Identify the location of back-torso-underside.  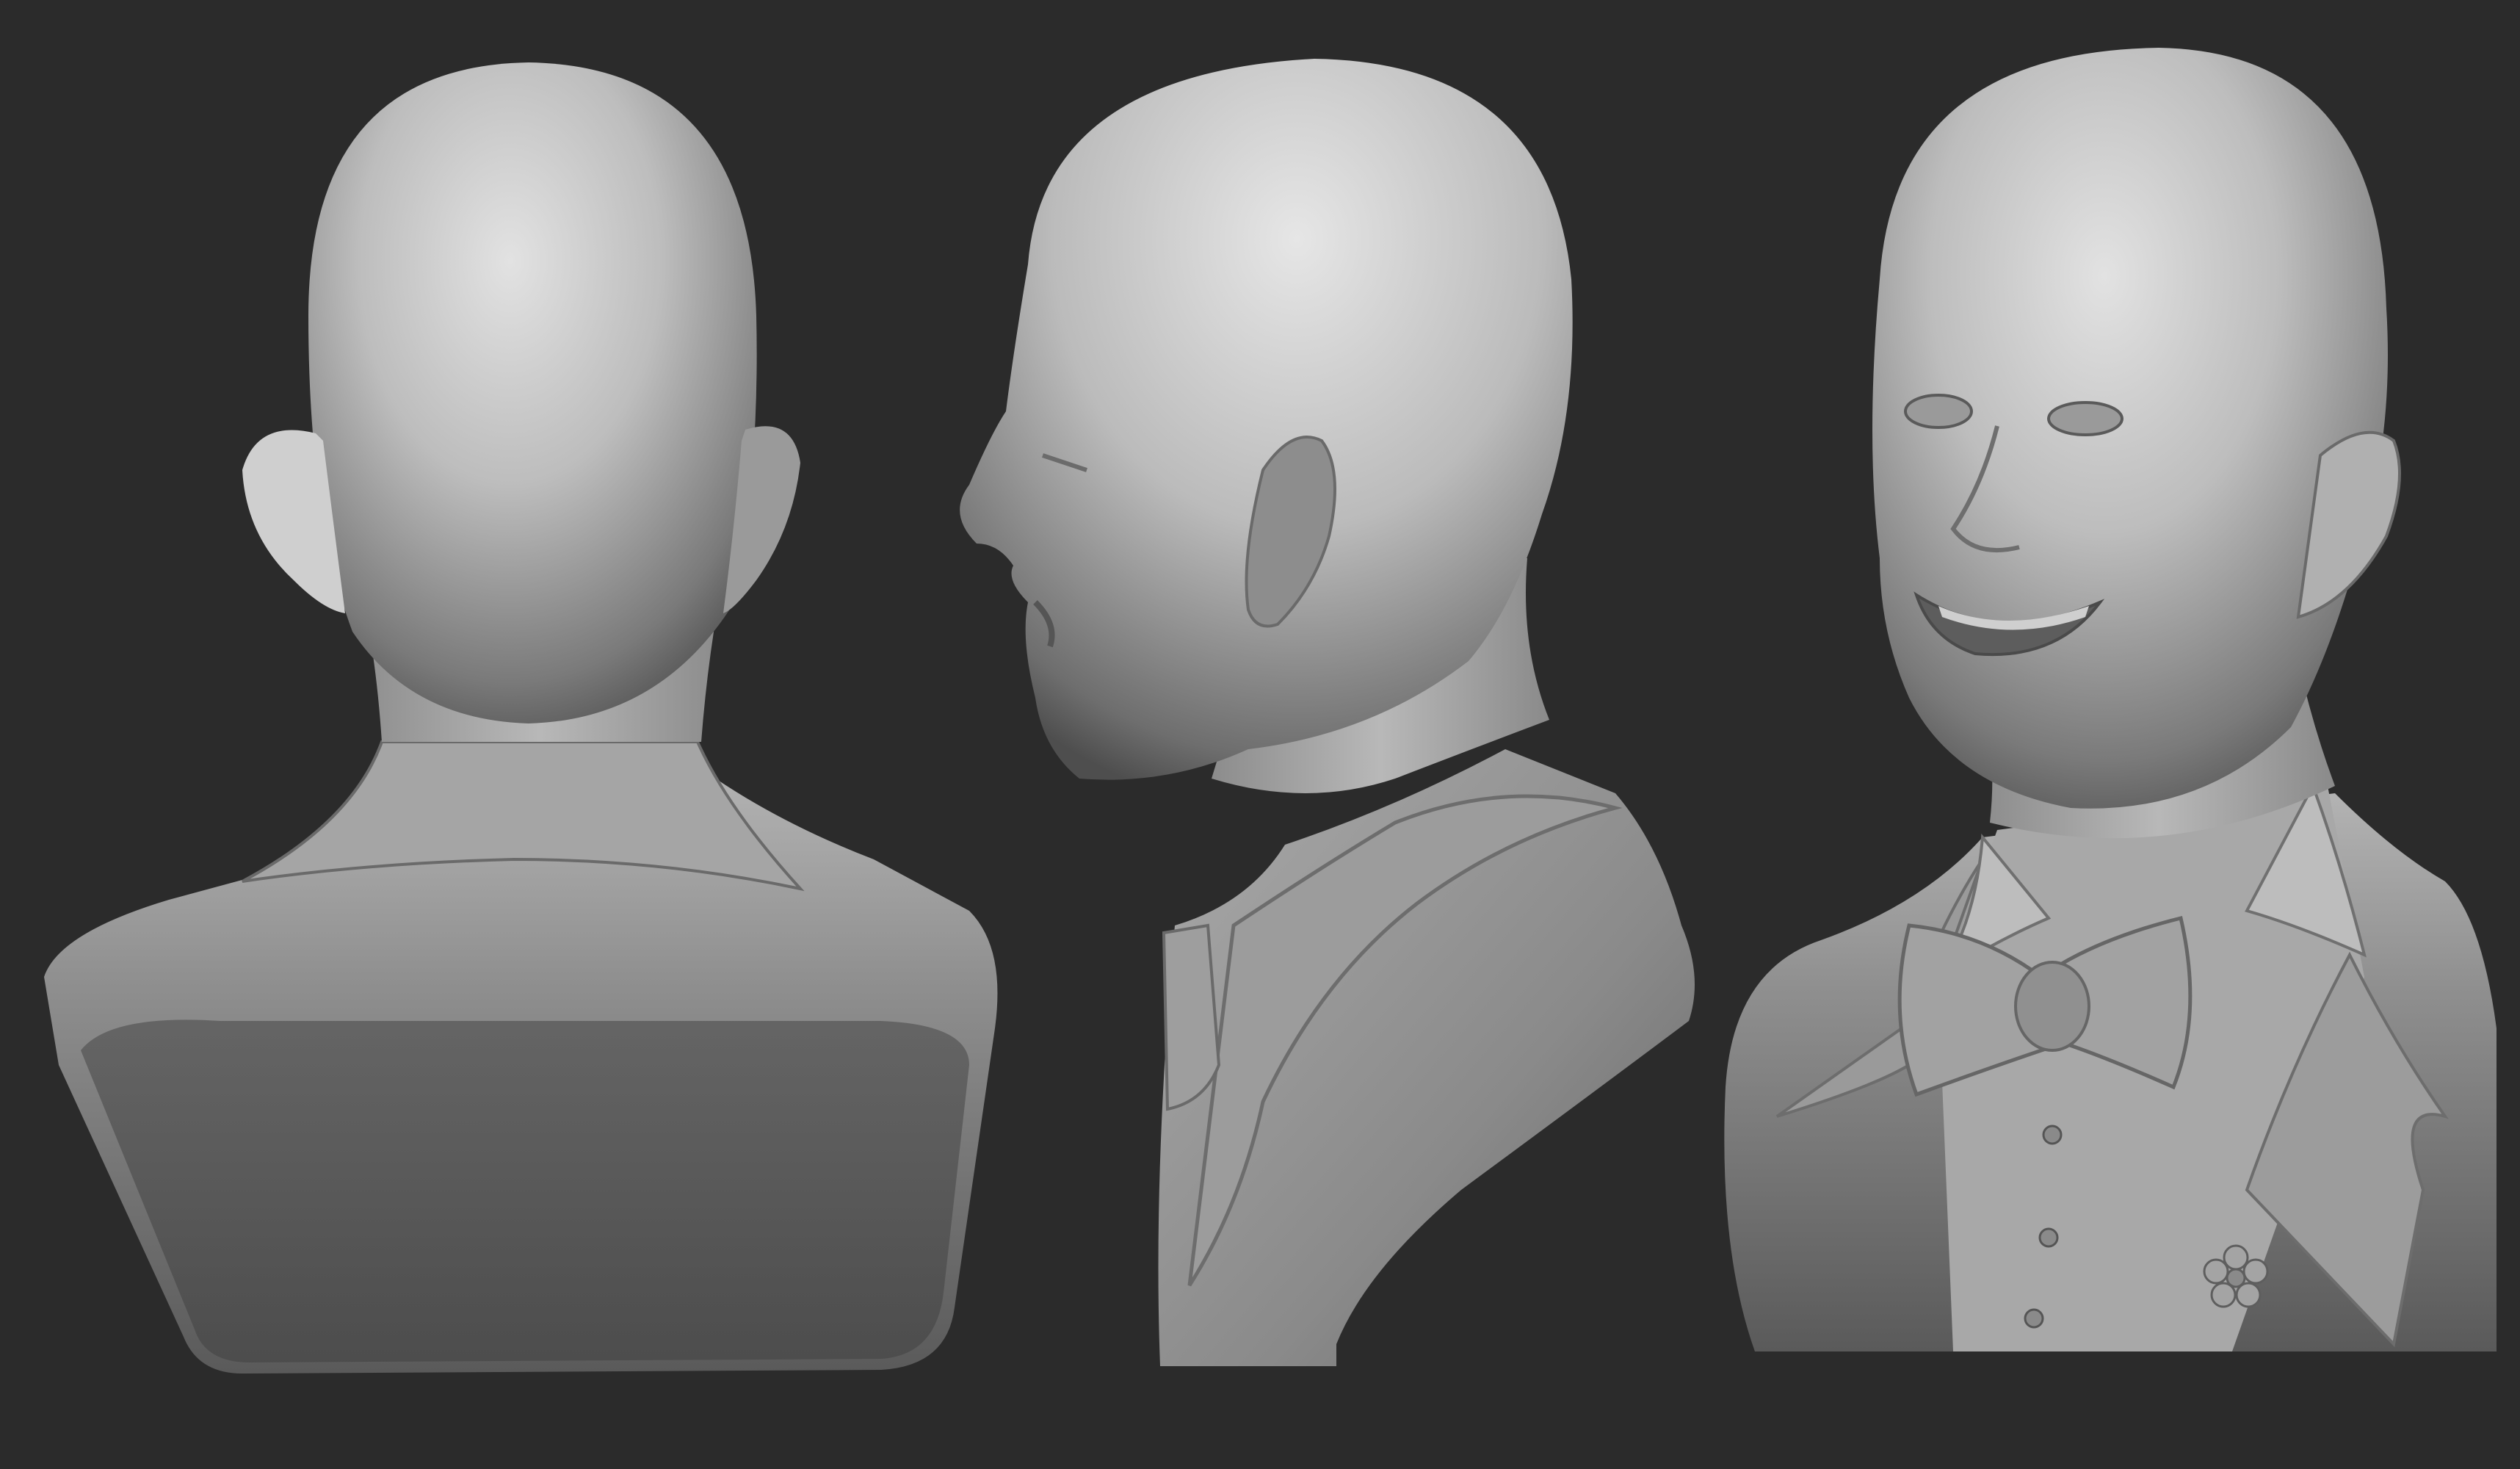
(525, 1190).